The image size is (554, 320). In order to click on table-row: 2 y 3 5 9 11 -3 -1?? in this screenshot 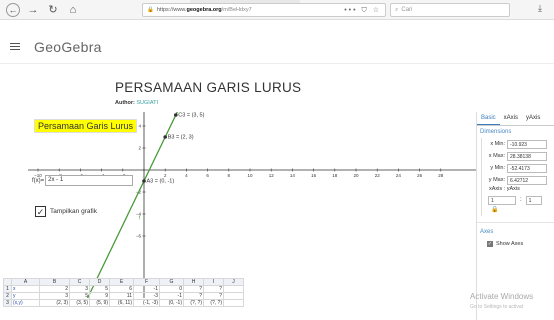, I will do `click(123, 296)`.